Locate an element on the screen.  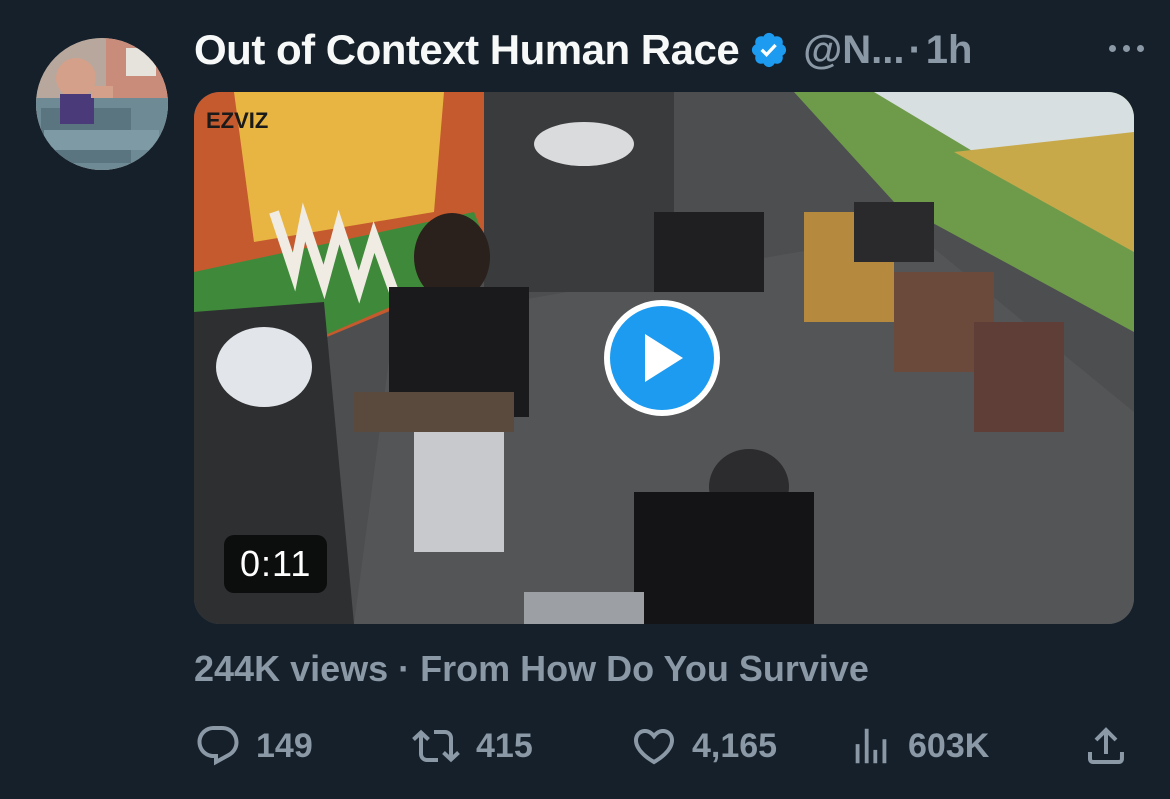
reply-button: 149 is located at coordinates (253, 746).